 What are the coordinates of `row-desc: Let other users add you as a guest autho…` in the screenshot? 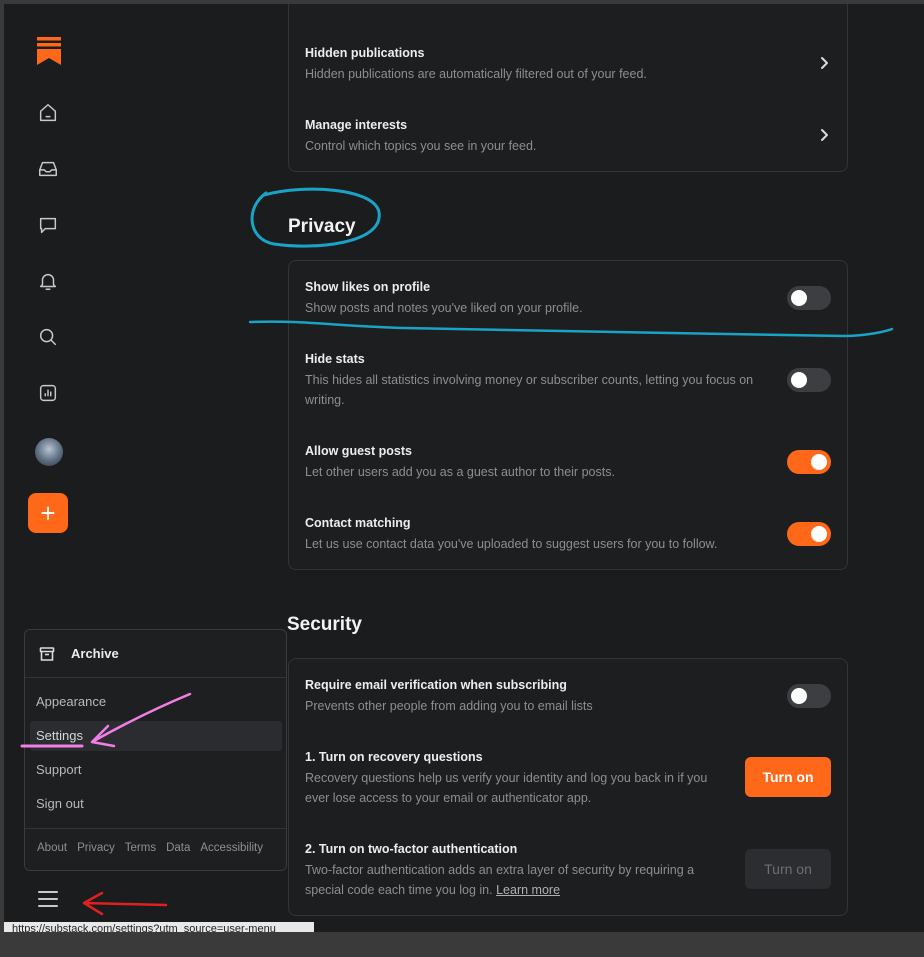 It's located at (460, 472).